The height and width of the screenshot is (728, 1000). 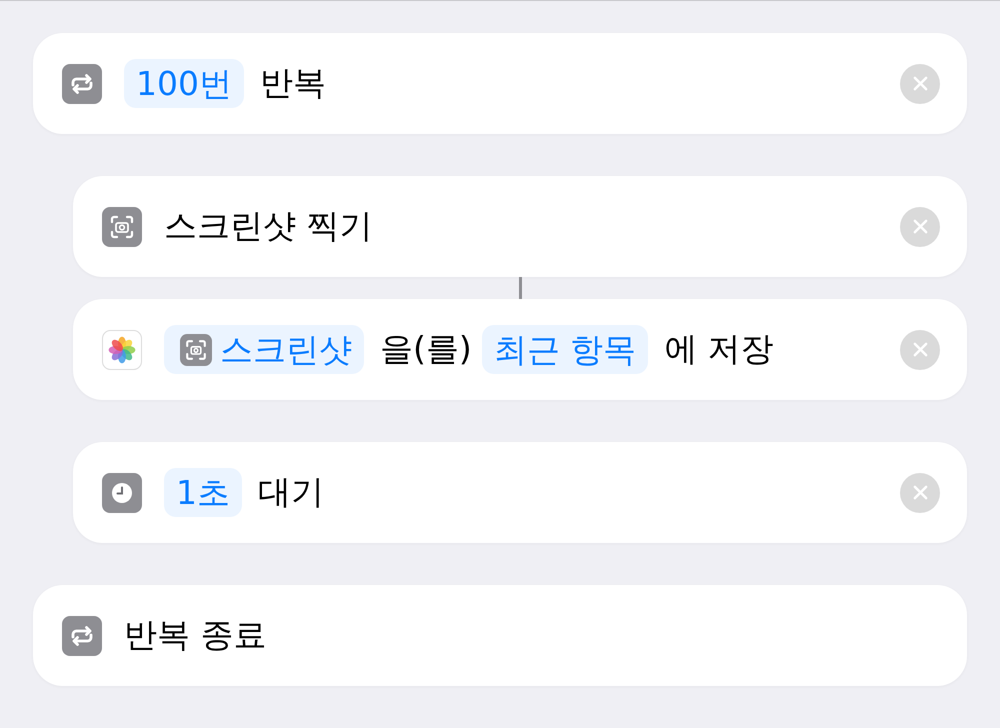 I want to click on flower-icon, so click(x=122, y=350).